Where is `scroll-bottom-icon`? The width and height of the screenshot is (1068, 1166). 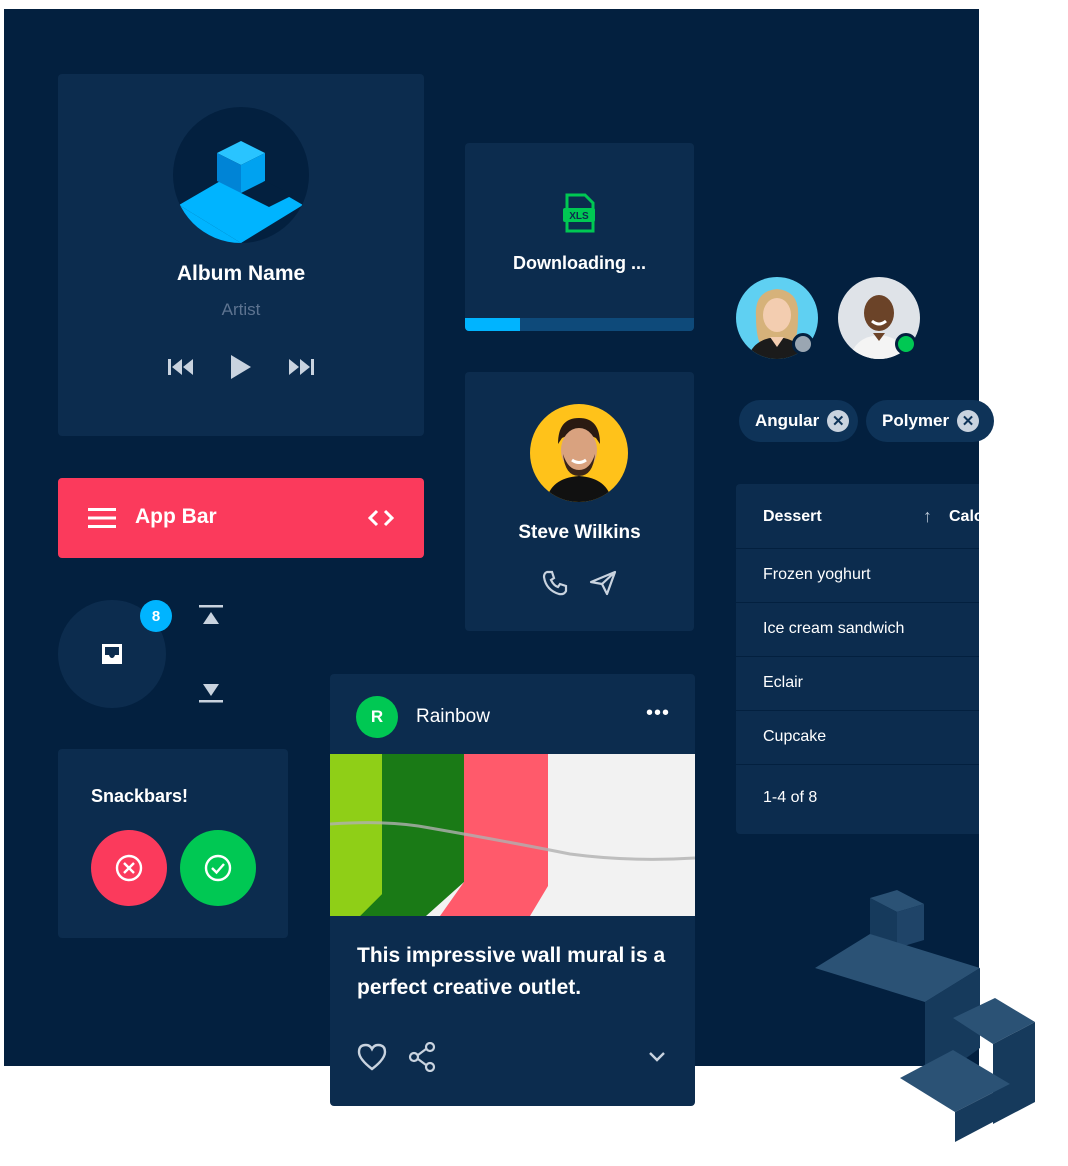 scroll-bottom-icon is located at coordinates (211, 695).